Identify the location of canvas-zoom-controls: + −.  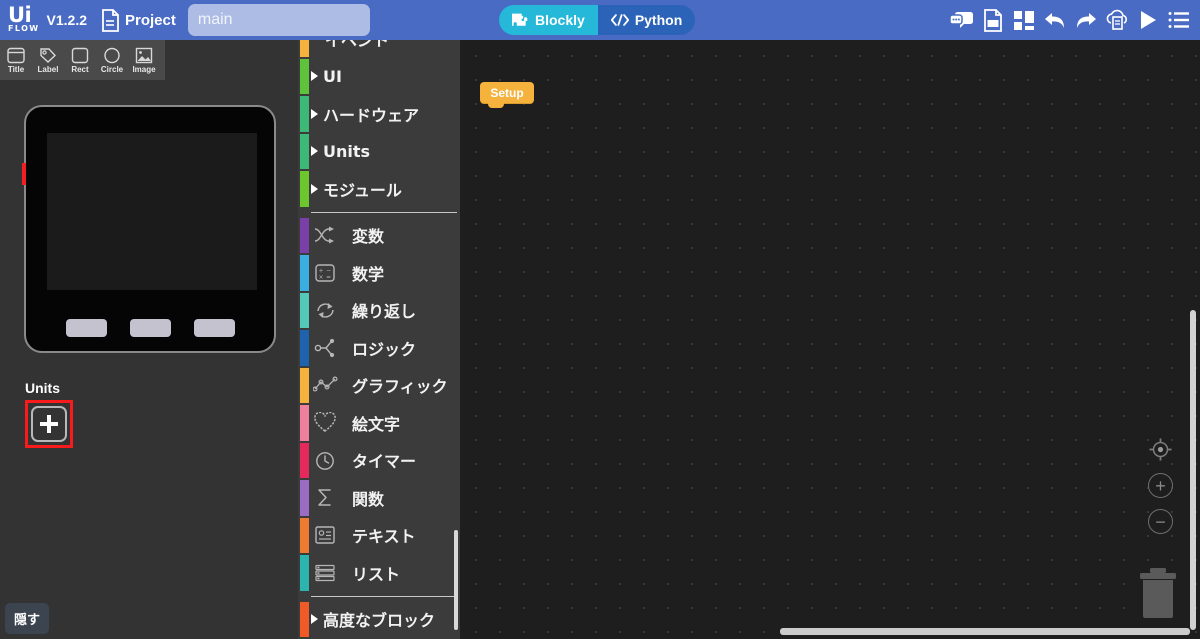
(1160, 485).